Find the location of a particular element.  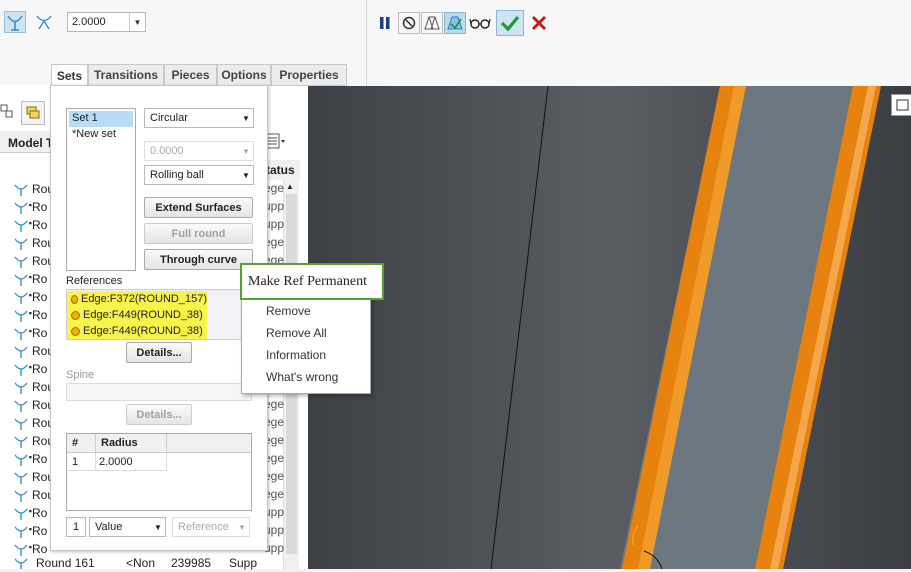

references-label: References is located at coordinates (94, 281).